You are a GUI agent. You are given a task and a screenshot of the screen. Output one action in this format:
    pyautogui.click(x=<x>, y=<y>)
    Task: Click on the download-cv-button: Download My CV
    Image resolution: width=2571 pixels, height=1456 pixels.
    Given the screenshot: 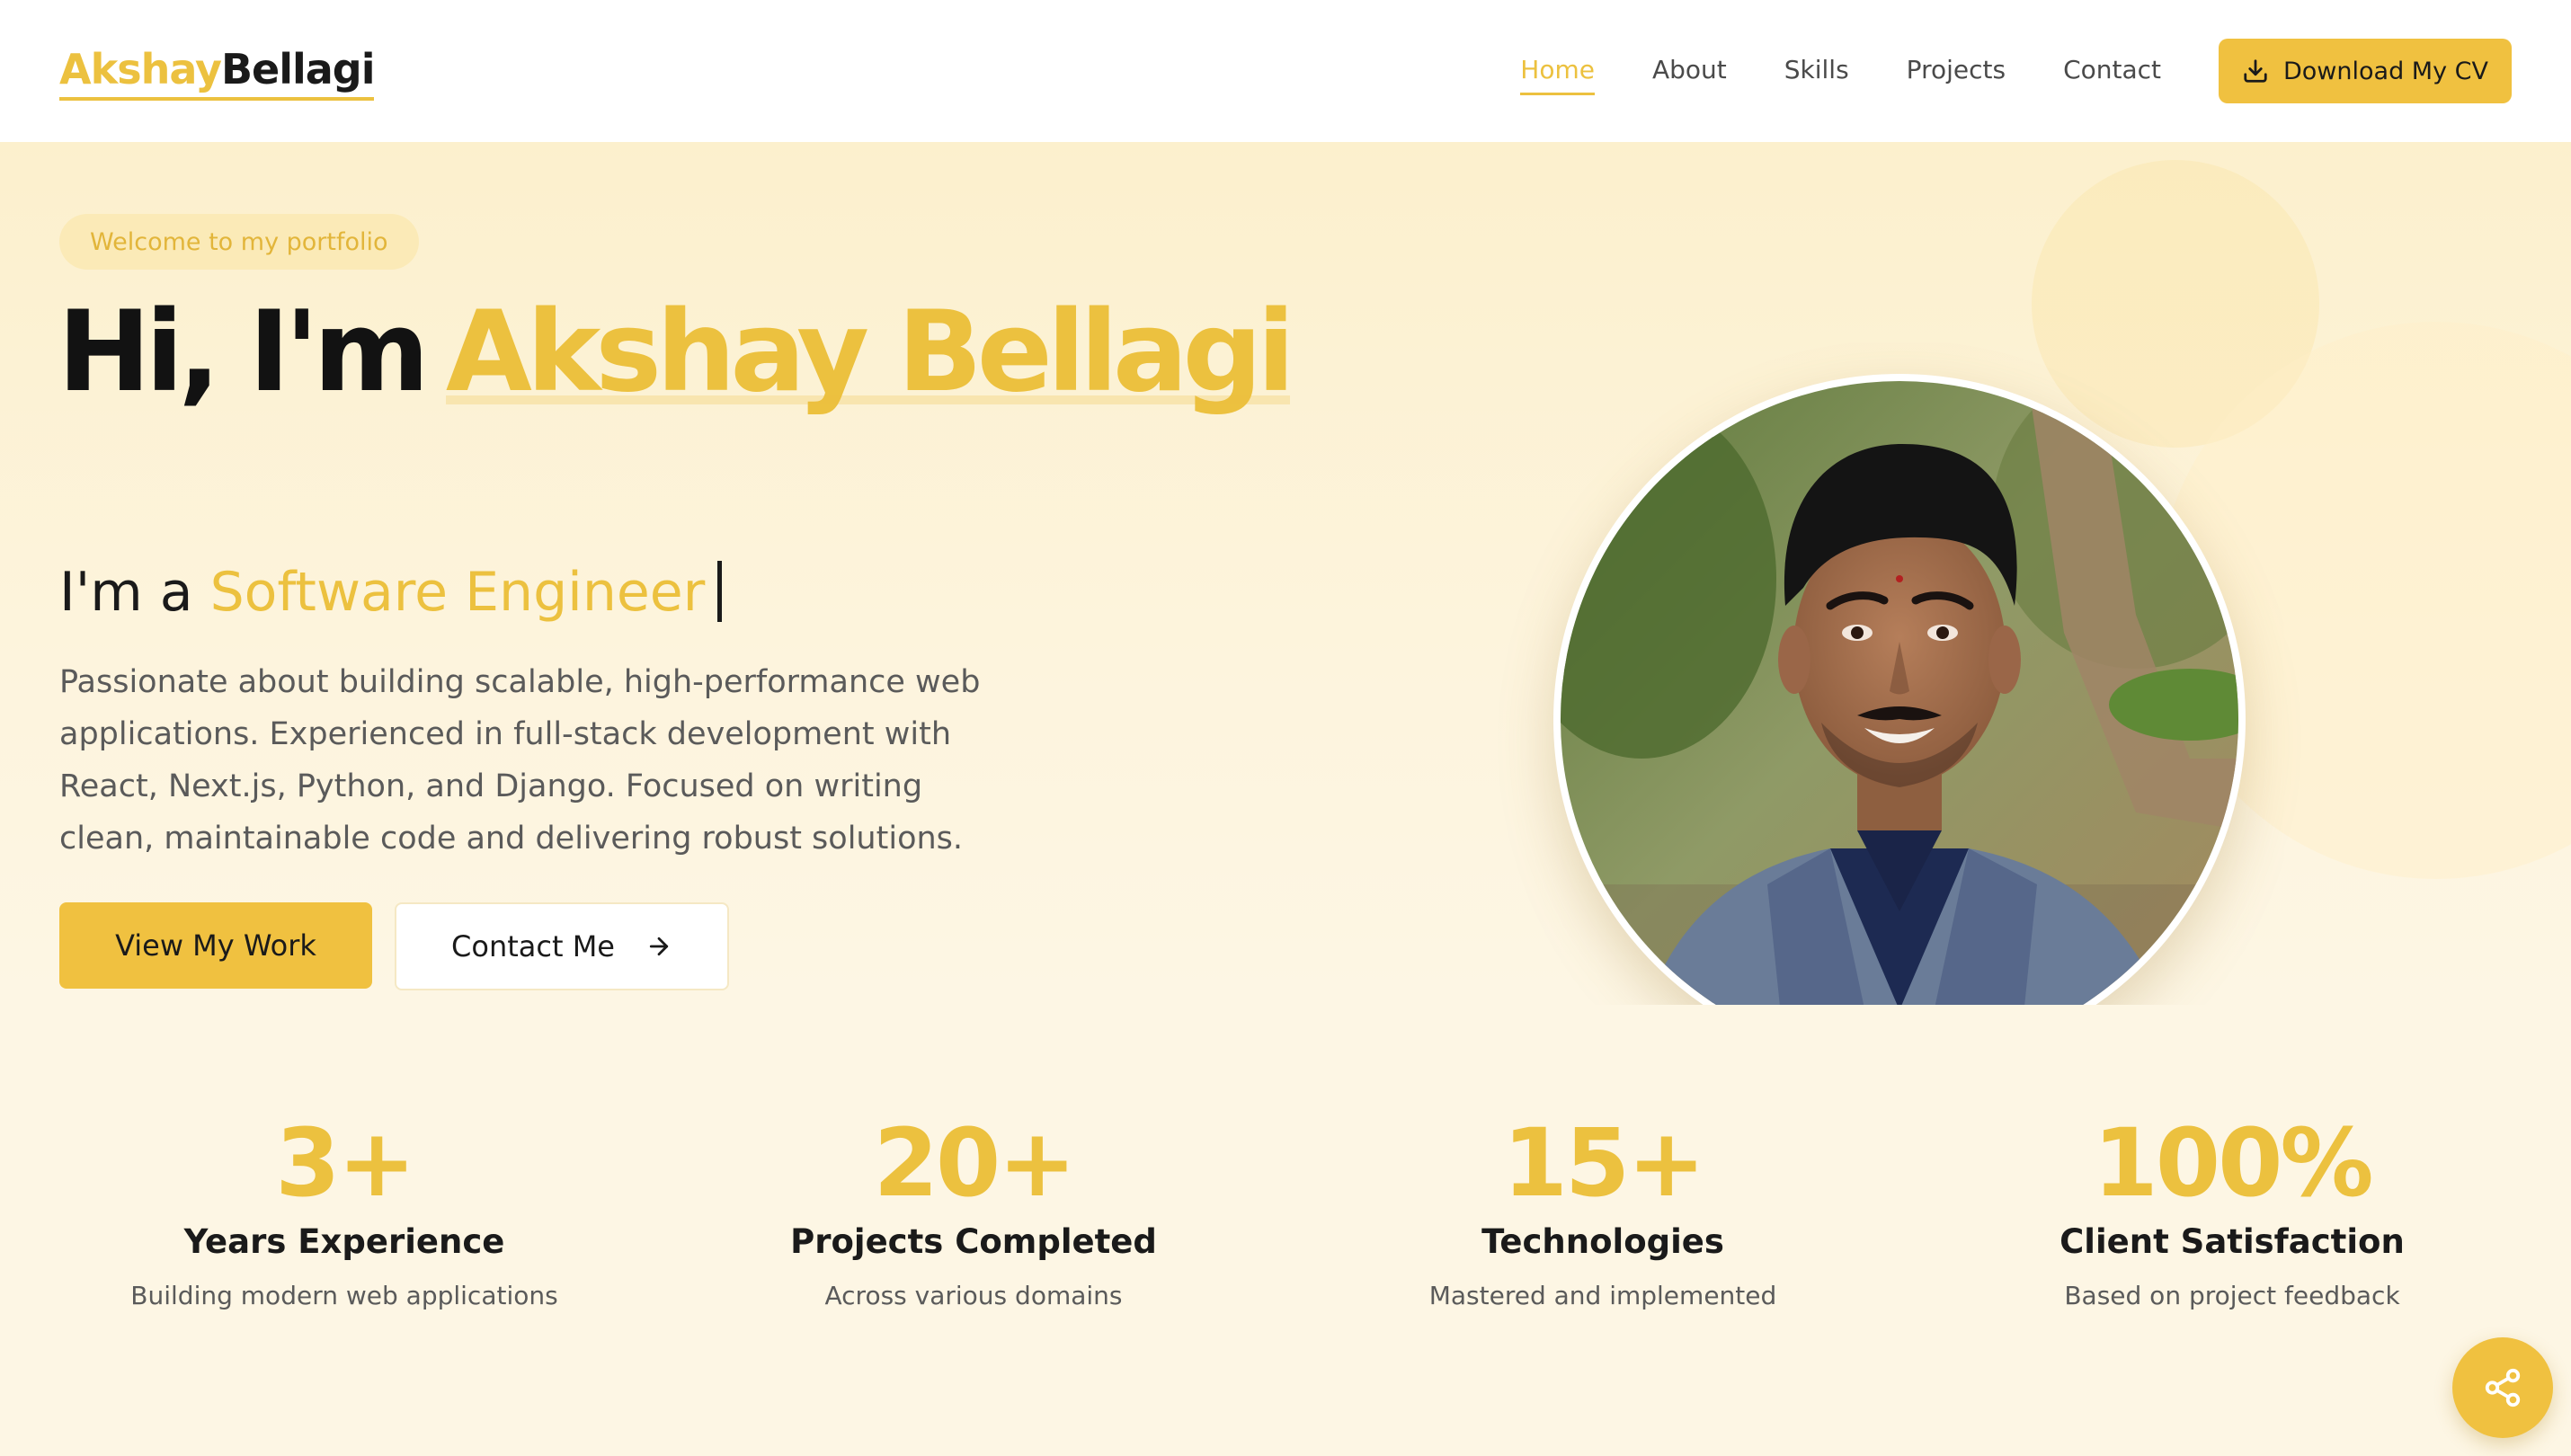 What is the action you would take?
    pyautogui.click(x=2365, y=71)
    